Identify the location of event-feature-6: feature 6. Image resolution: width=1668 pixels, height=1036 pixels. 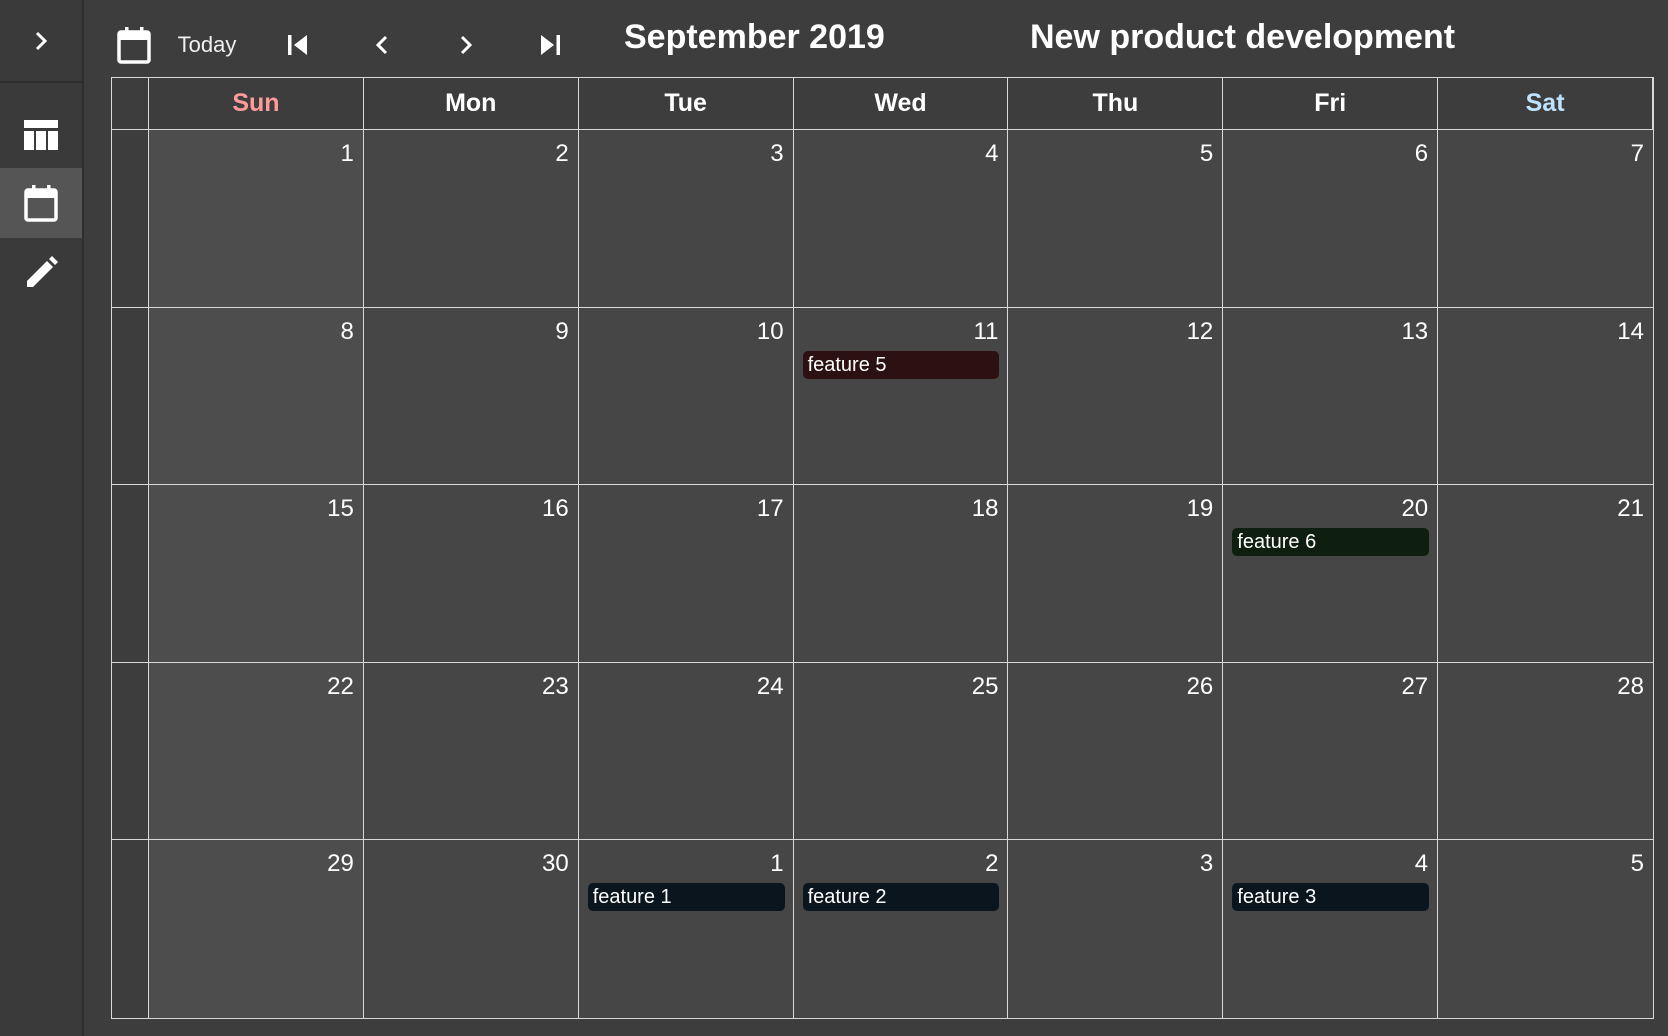
(1331, 542).